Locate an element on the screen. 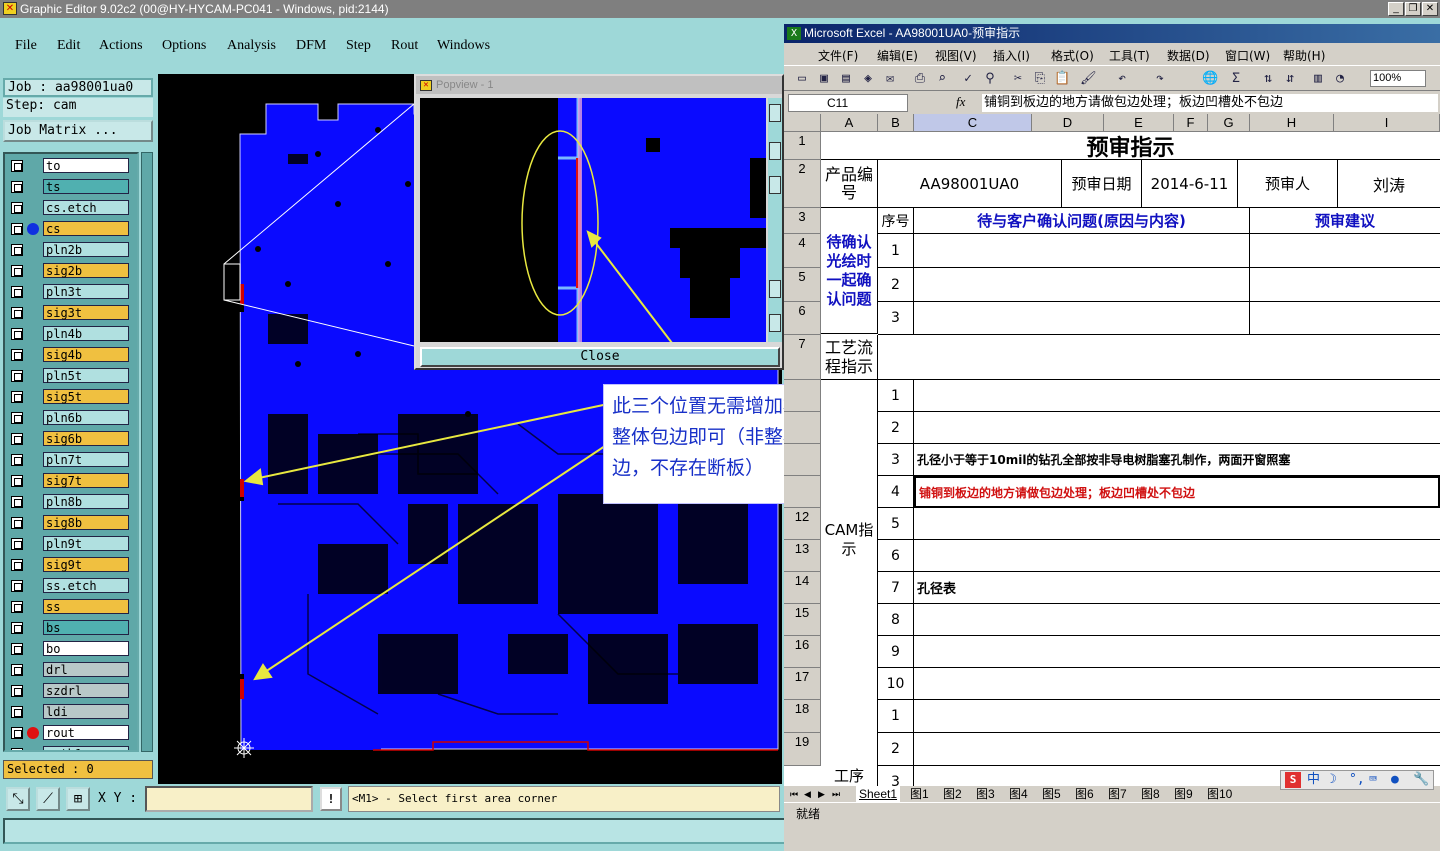 The width and height of the screenshot is (1440, 851). layer-row: cs.etch is located at coordinates (72, 208).